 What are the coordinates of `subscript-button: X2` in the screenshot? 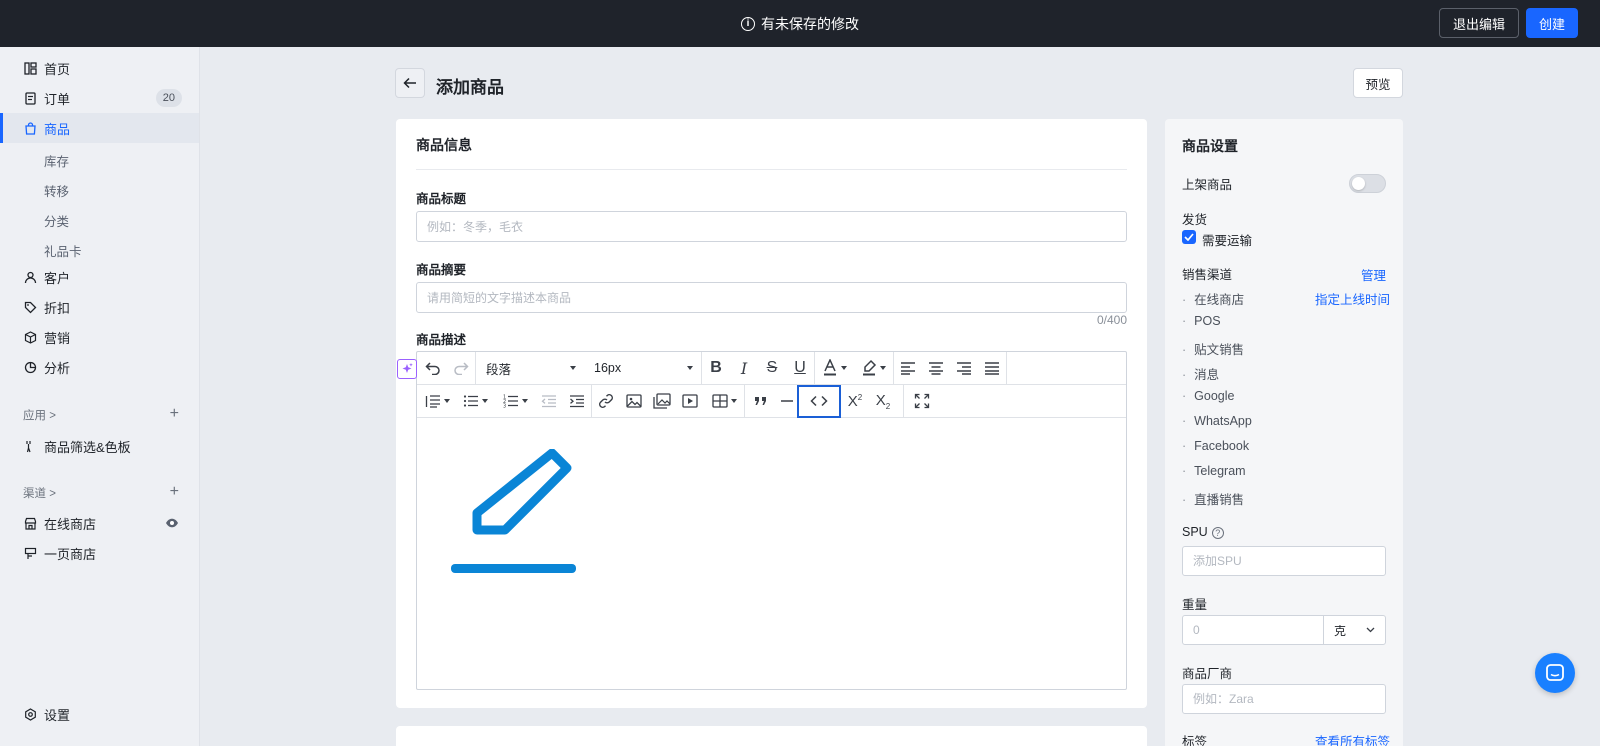 It's located at (883, 401).